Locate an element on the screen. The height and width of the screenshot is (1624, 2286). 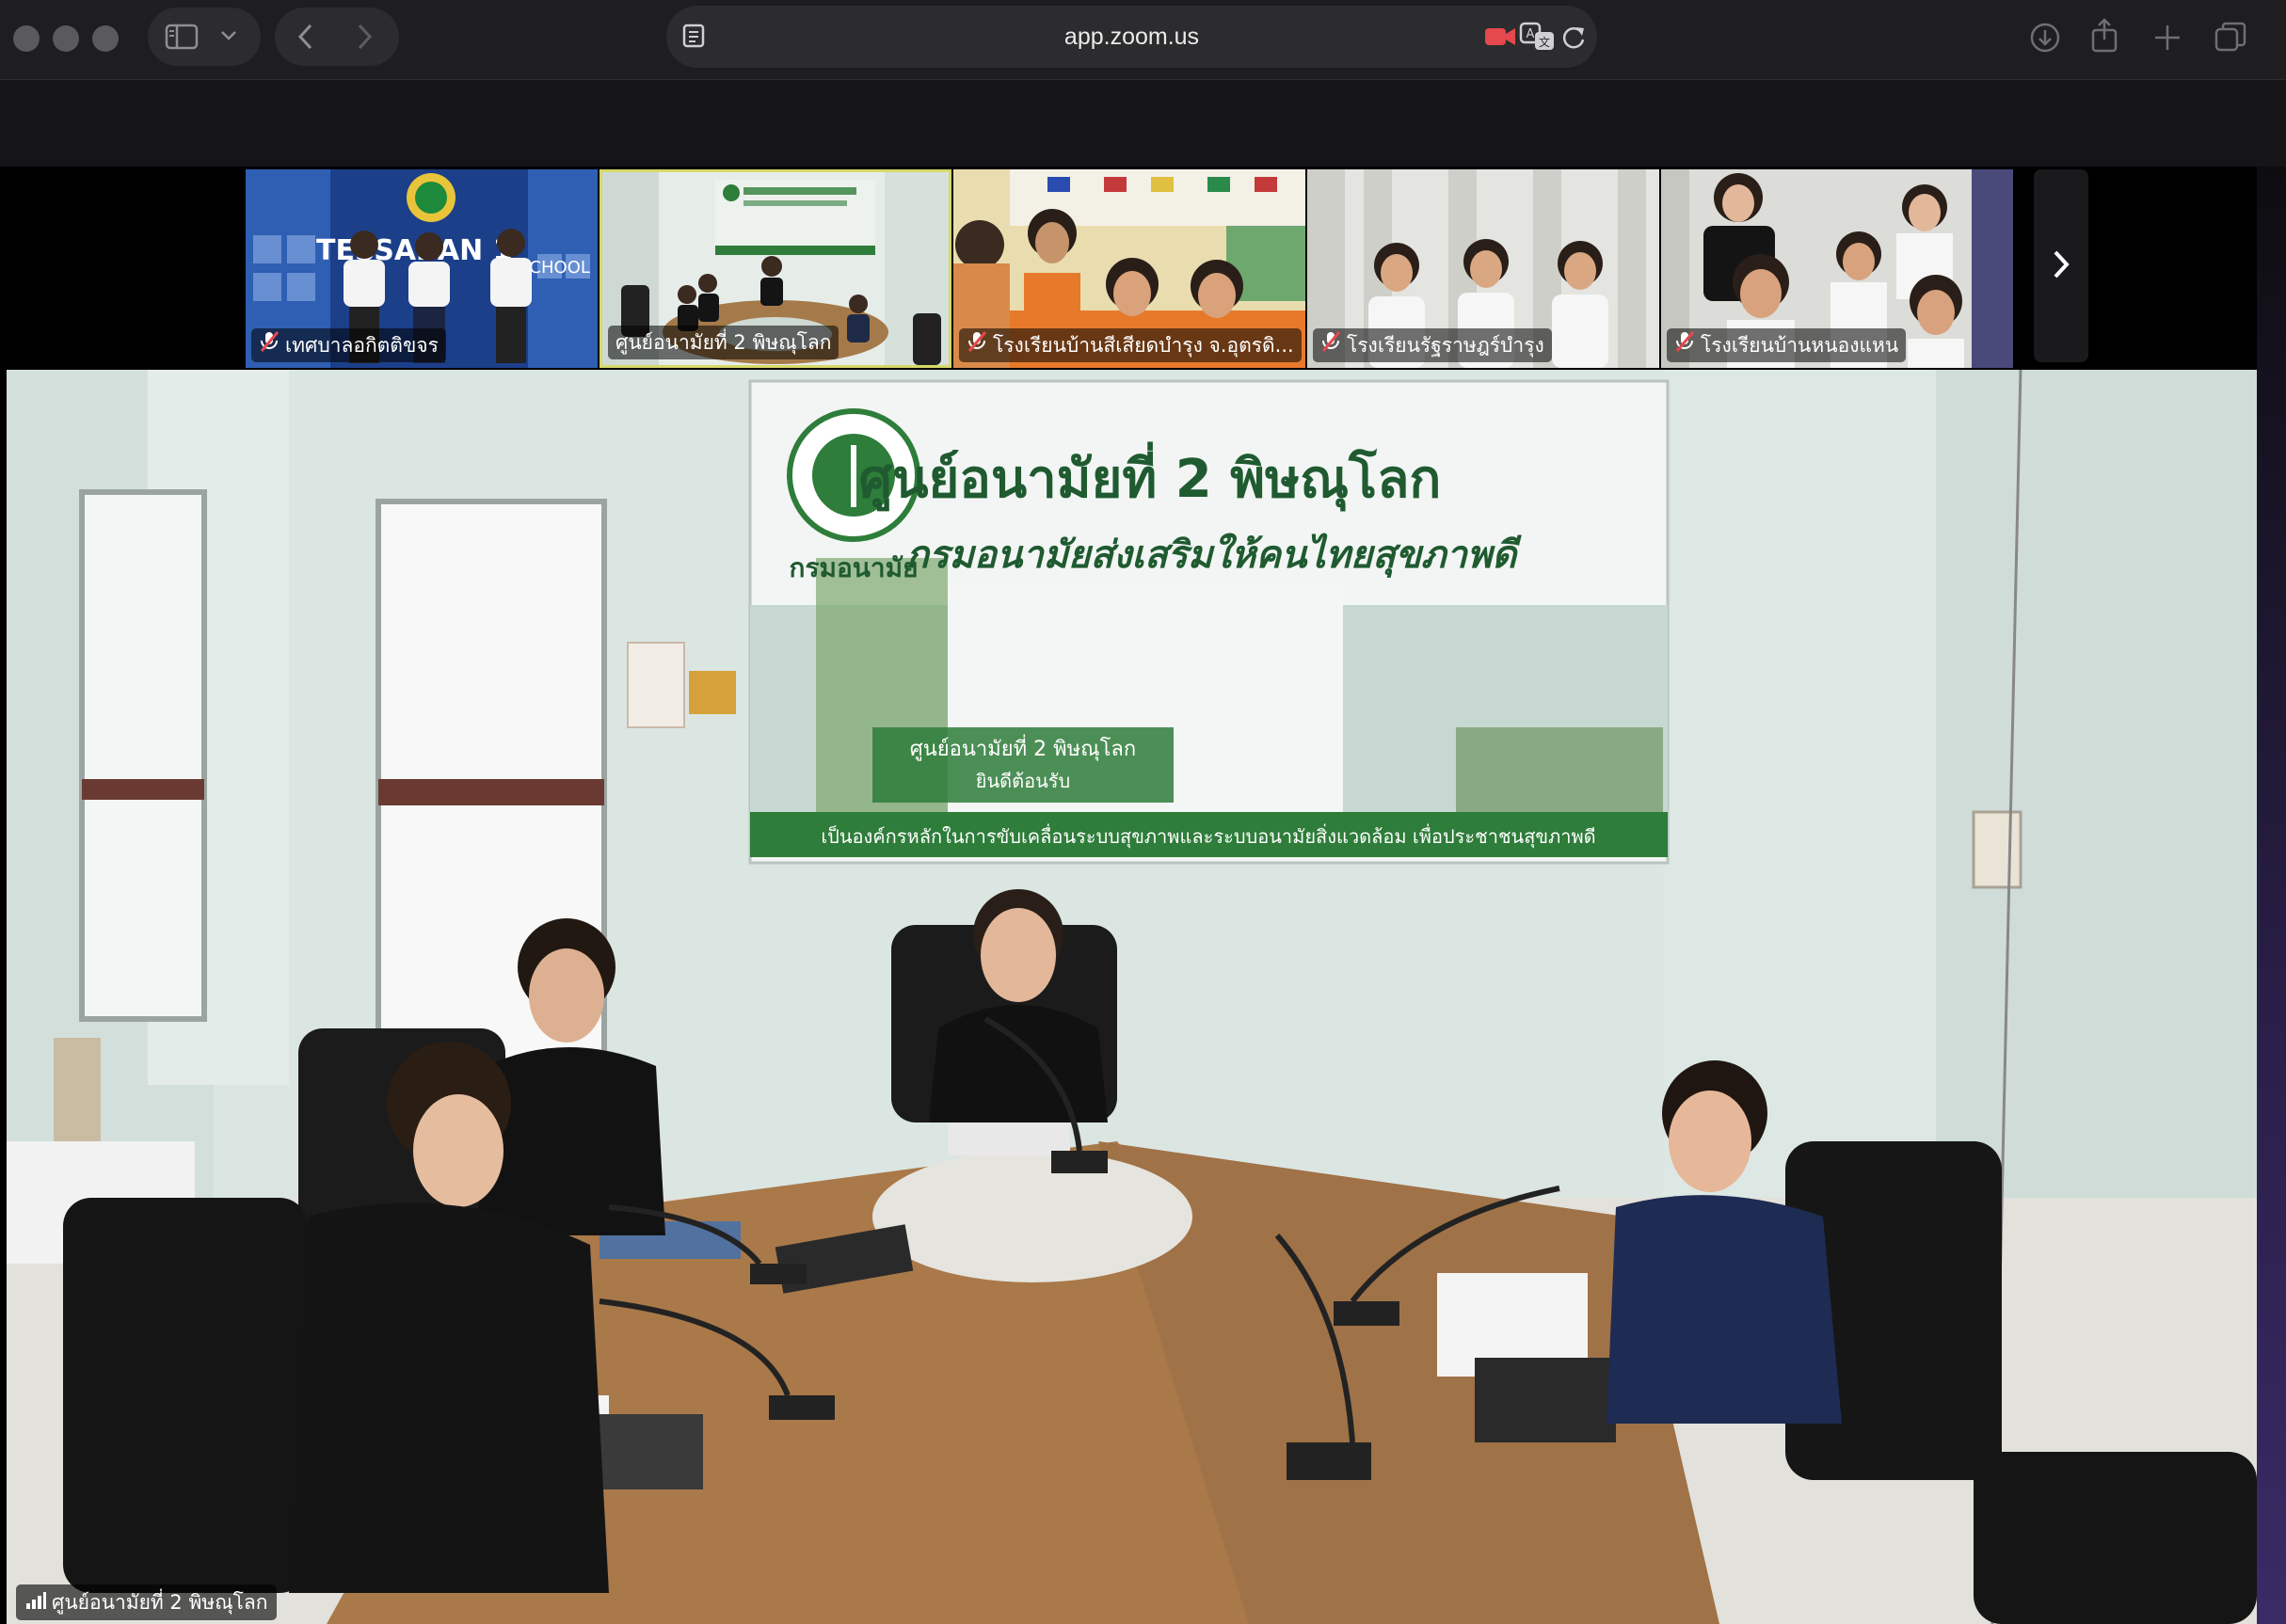
speaker-name-label: ศูนย์อนามัยที่ 2 พิษณุโลก is located at coordinates (147, 1602).